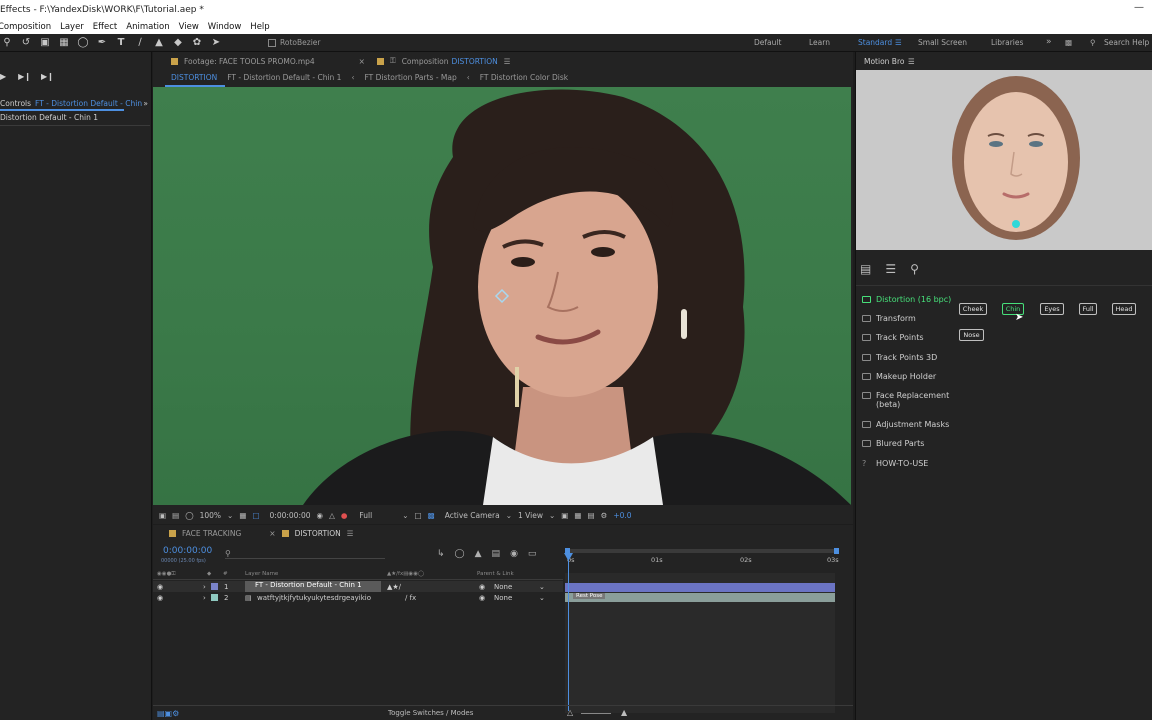 The width and height of the screenshot is (1152, 720). Describe the element at coordinates (261, 574) in the screenshot. I see `col-layer-name: Layer Name` at that location.